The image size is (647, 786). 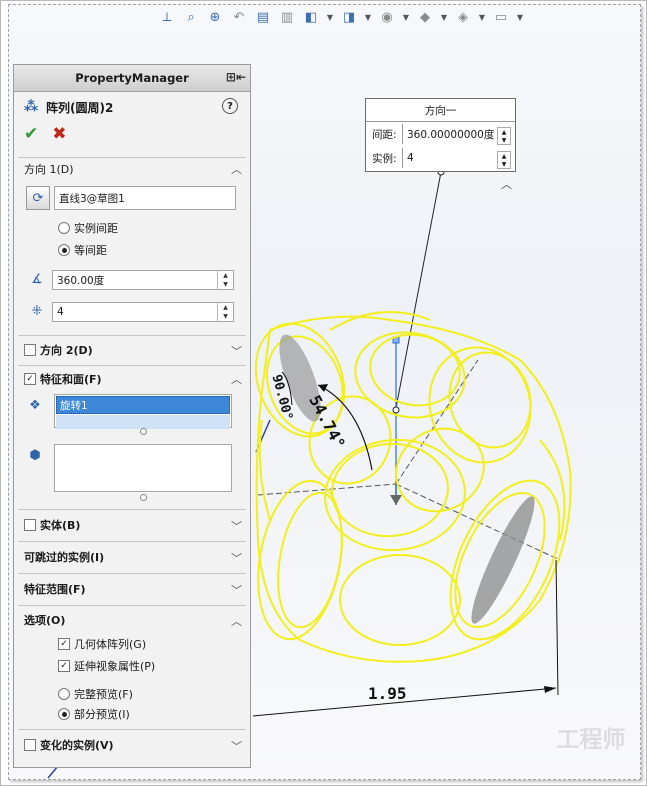 I want to click on instance-spacing-option: 实例间距, so click(x=88, y=228).